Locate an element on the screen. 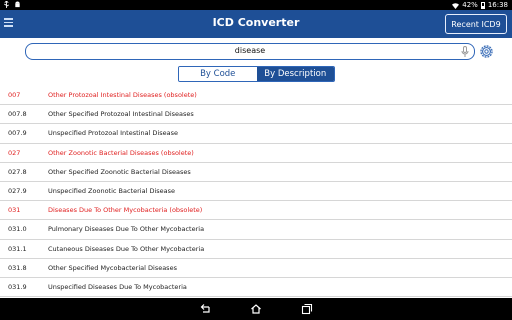 Image resolution: width=512 pixels, height=320 pixels. icd-description: Unspecified Diseases Due To Mycobacteria is located at coordinates (117, 286).